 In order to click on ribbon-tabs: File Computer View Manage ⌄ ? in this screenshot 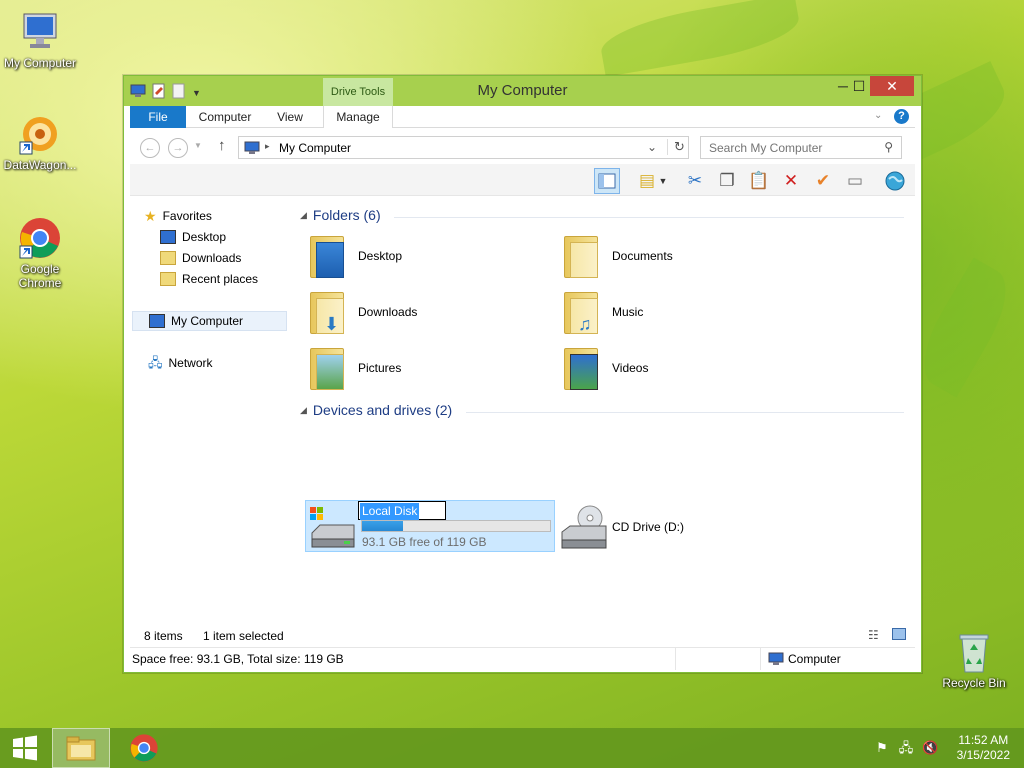, I will do `click(522, 117)`.